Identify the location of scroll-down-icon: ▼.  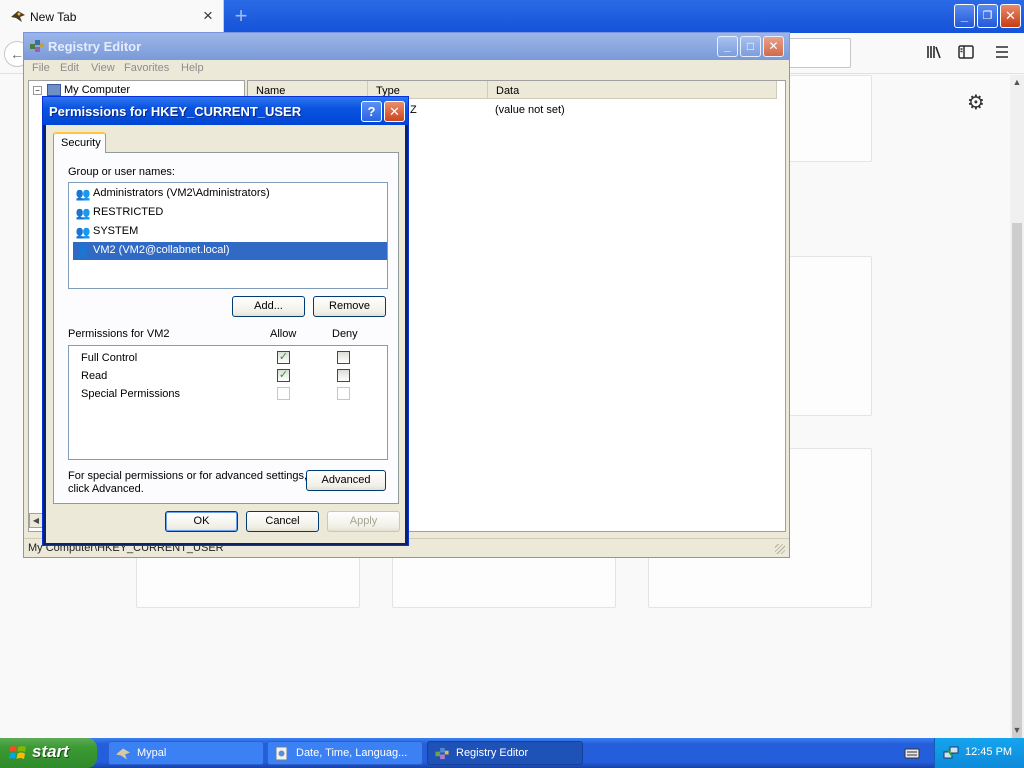
(1017, 730).